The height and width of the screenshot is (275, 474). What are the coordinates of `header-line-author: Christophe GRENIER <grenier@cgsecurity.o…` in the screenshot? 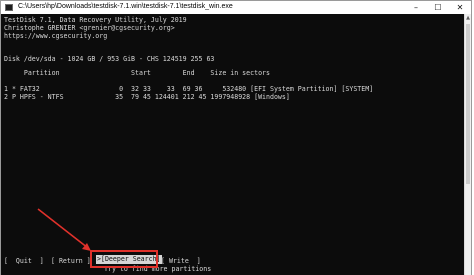 It's located at (89, 28).